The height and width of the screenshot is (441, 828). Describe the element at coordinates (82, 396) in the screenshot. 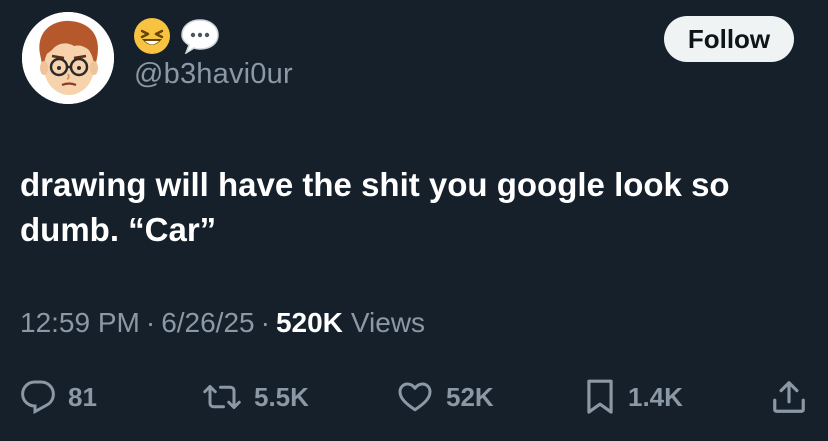

I see `reply-count: 81` at that location.